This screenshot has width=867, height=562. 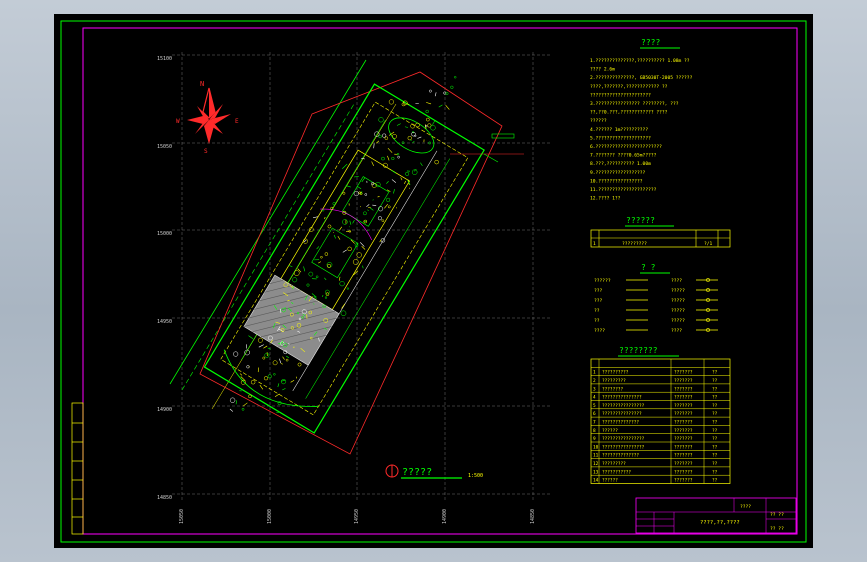 What do you see at coordinates (620, 423) in the screenshot?
I see `material-row-name: ??????????????` at bounding box center [620, 423].